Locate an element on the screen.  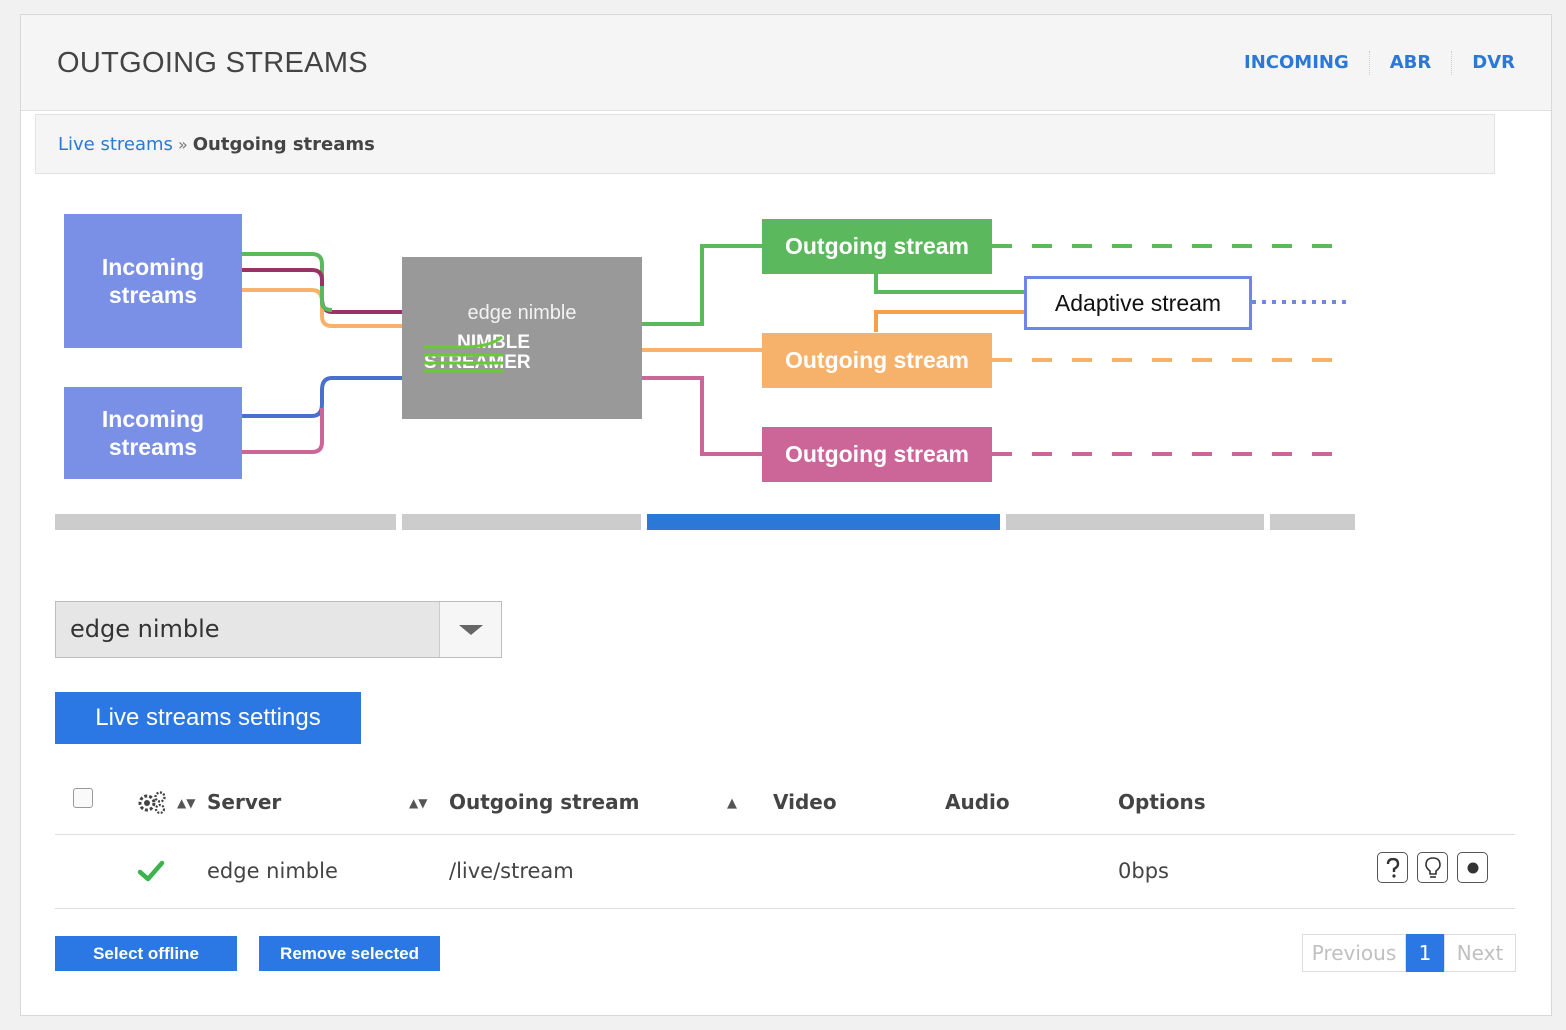
panel-header: OUTGOING STREAMS INCOMING ABR DVR is located at coordinates (786, 63).